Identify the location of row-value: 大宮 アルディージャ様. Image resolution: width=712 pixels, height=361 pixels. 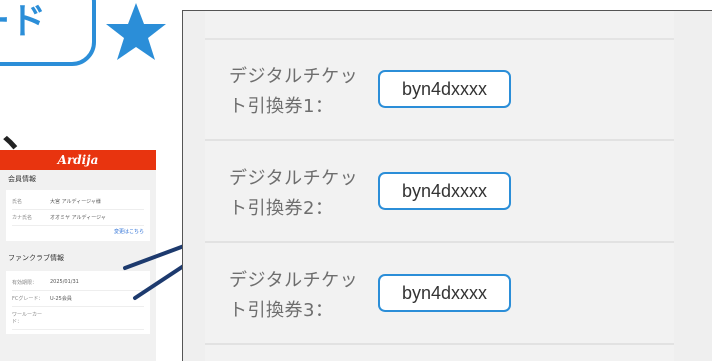
(75, 202).